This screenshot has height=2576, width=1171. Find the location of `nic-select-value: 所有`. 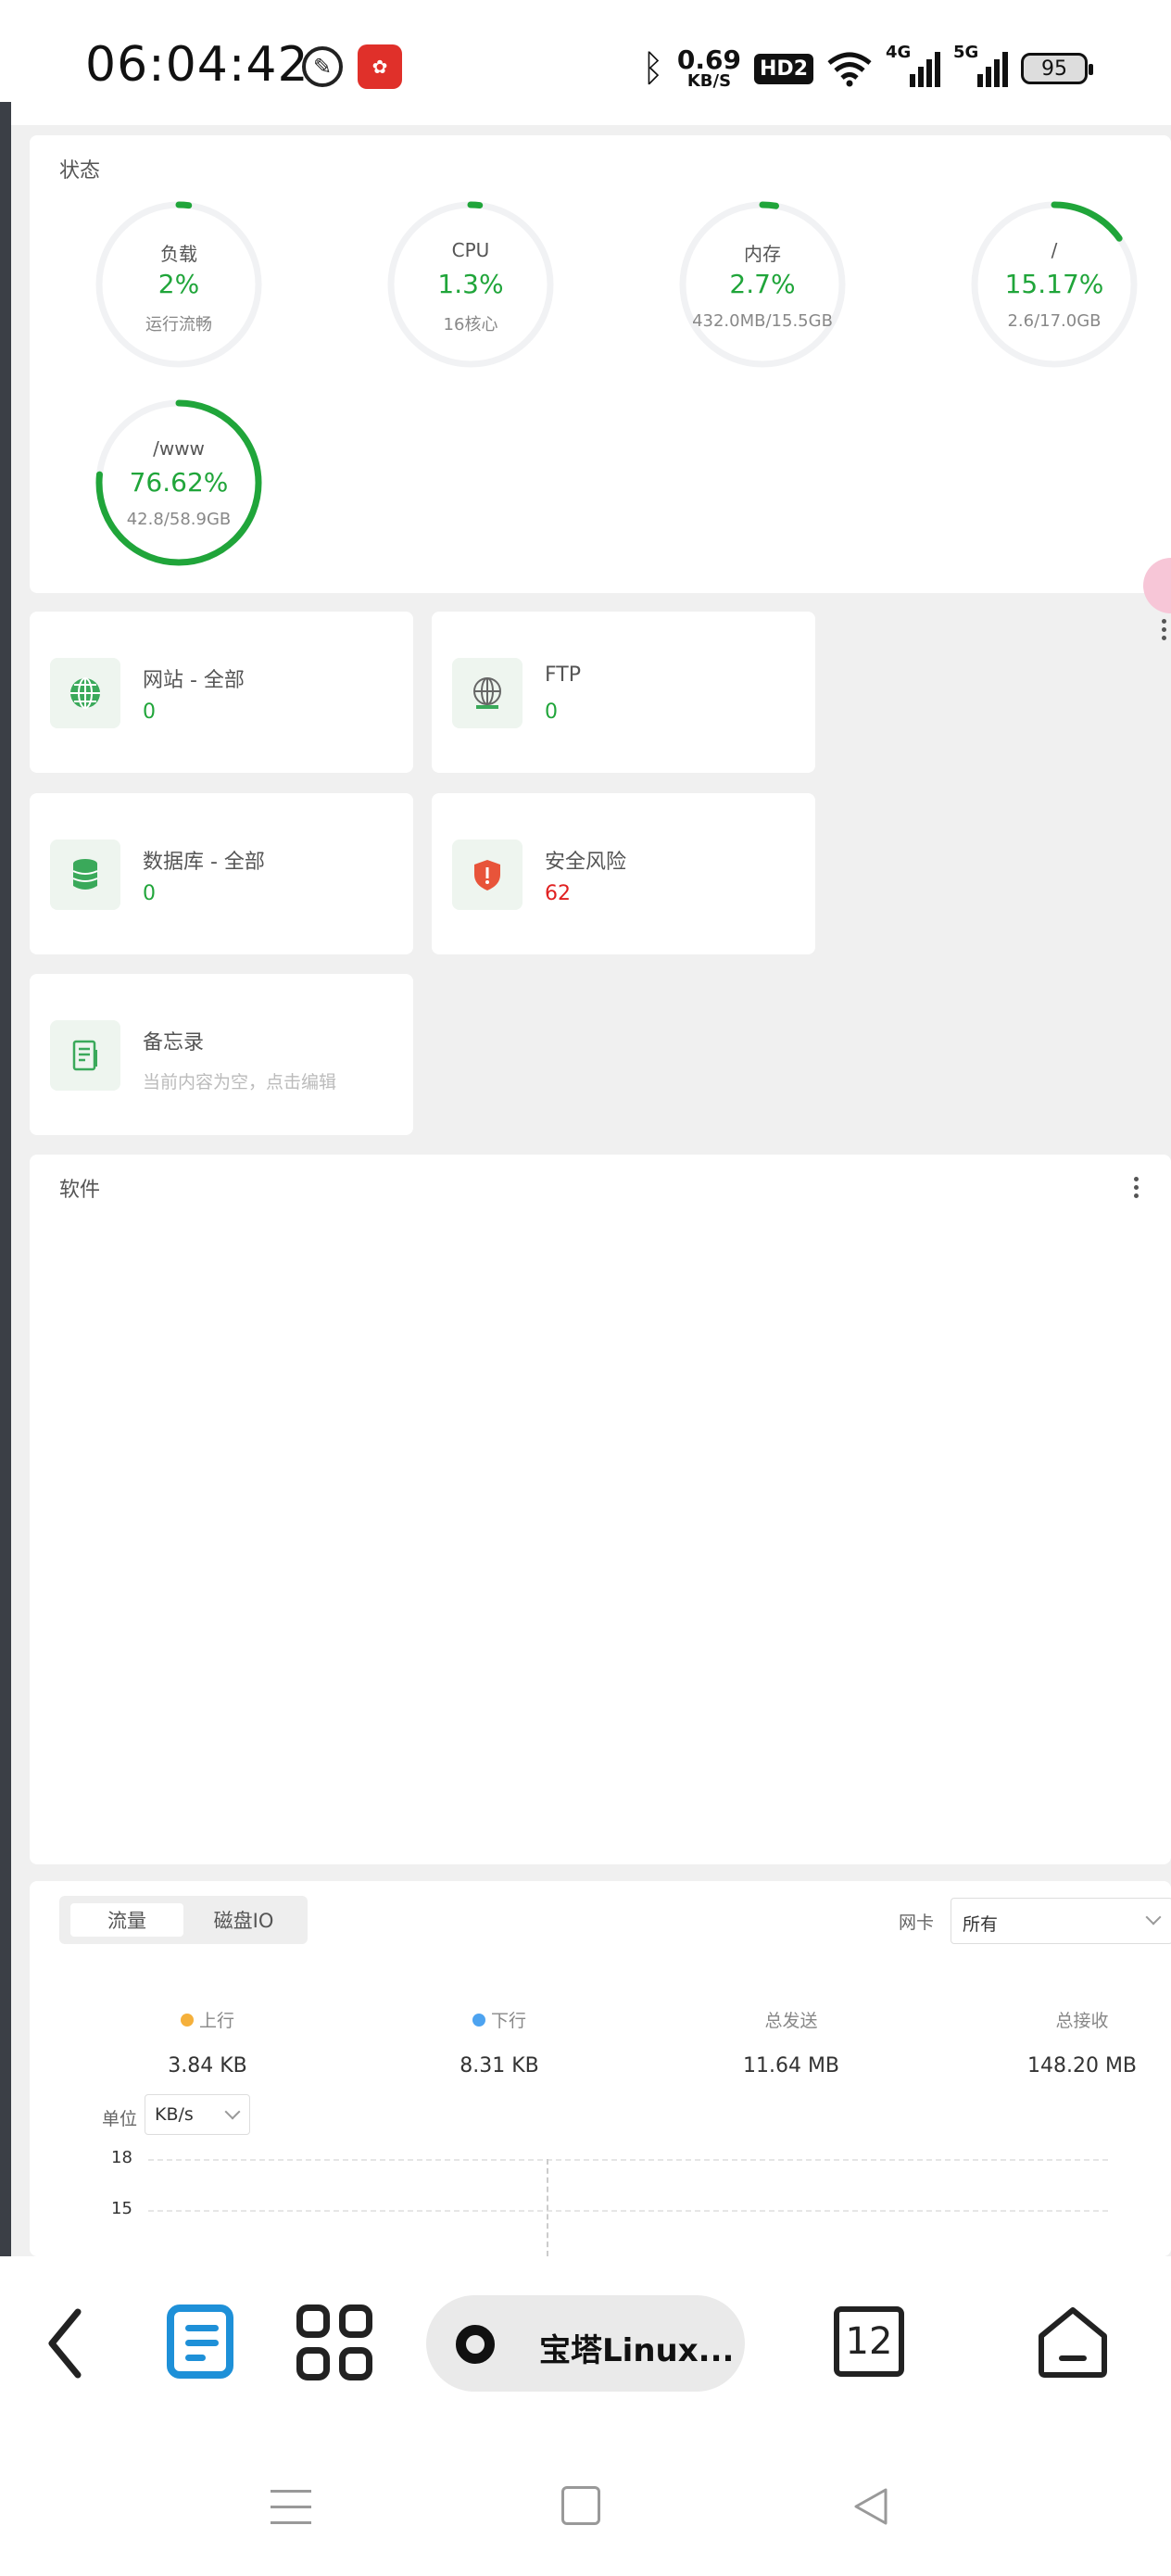

nic-select-value: 所有 is located at coordinates (981, 1924).